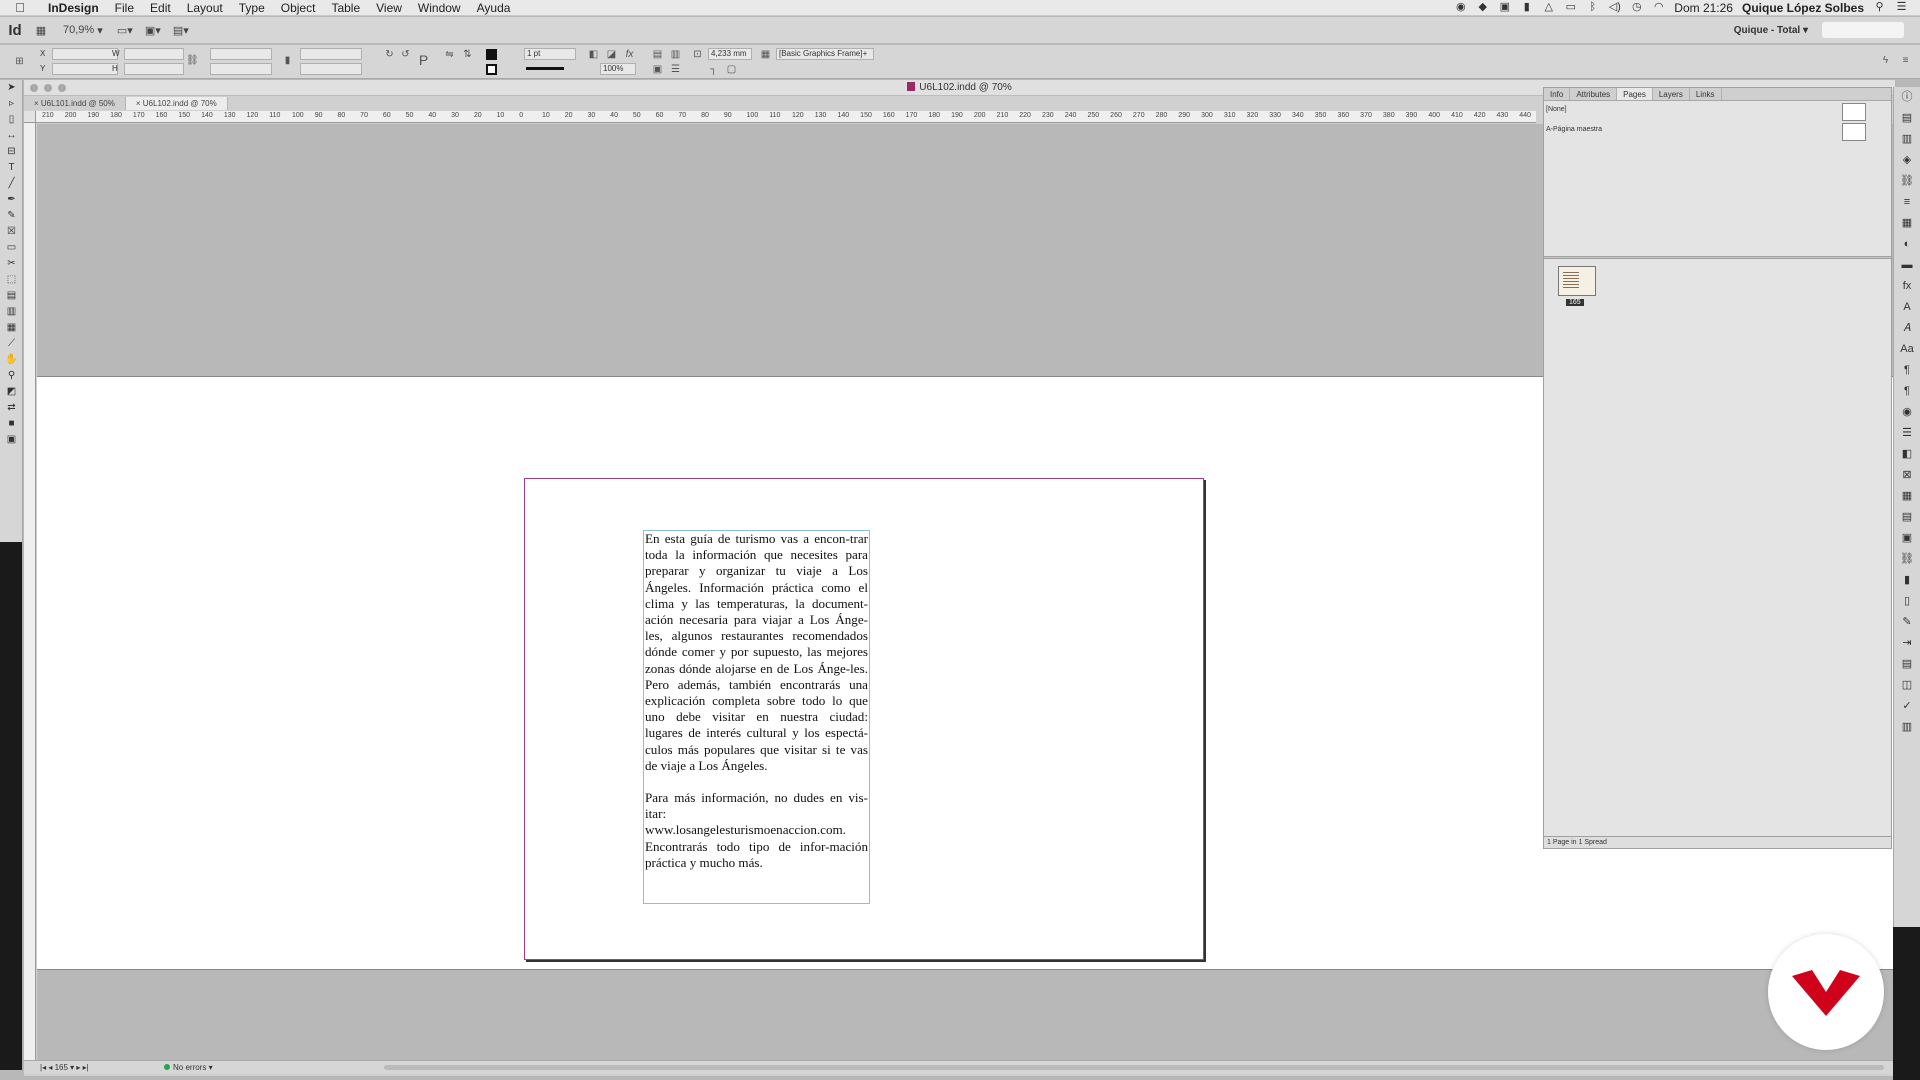 This screenshot has height=1080, width=1920. What do you see at coordinates (11, 280) in the screenshot?
I see `free-transform-tool-icon: ⬚` at bounding box center [11, 280].